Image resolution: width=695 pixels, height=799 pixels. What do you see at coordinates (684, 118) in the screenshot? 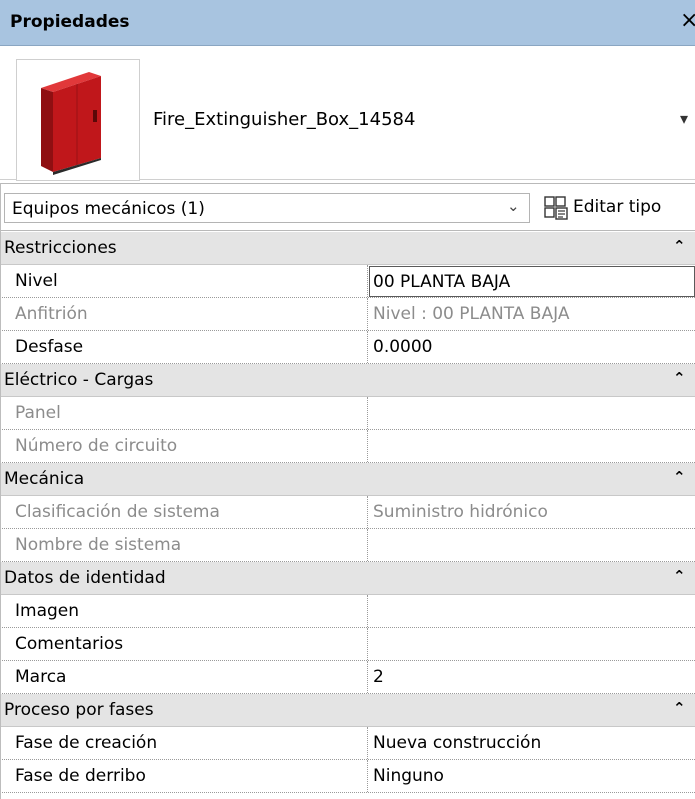
I see `type-dropdown-arrow-icon: ▾` at bounding box center [684, 118].